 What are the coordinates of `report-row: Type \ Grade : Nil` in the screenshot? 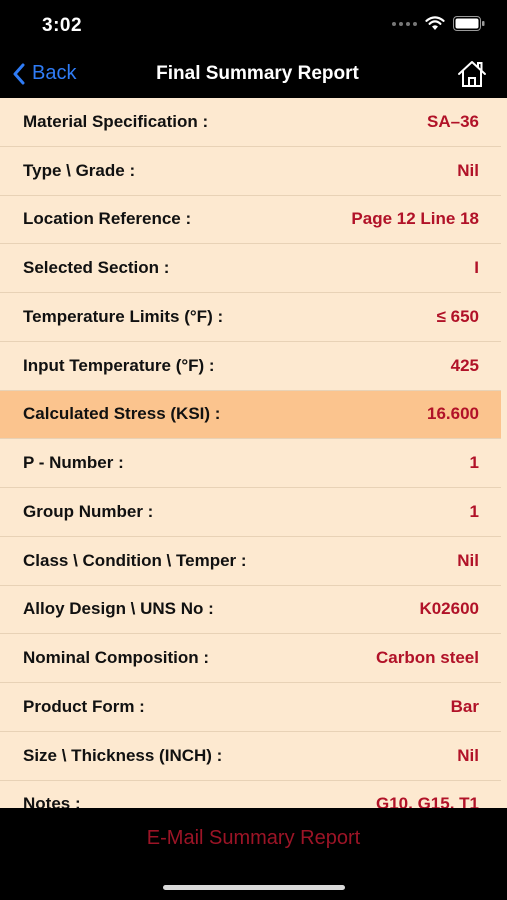 It's located at (250, 171).